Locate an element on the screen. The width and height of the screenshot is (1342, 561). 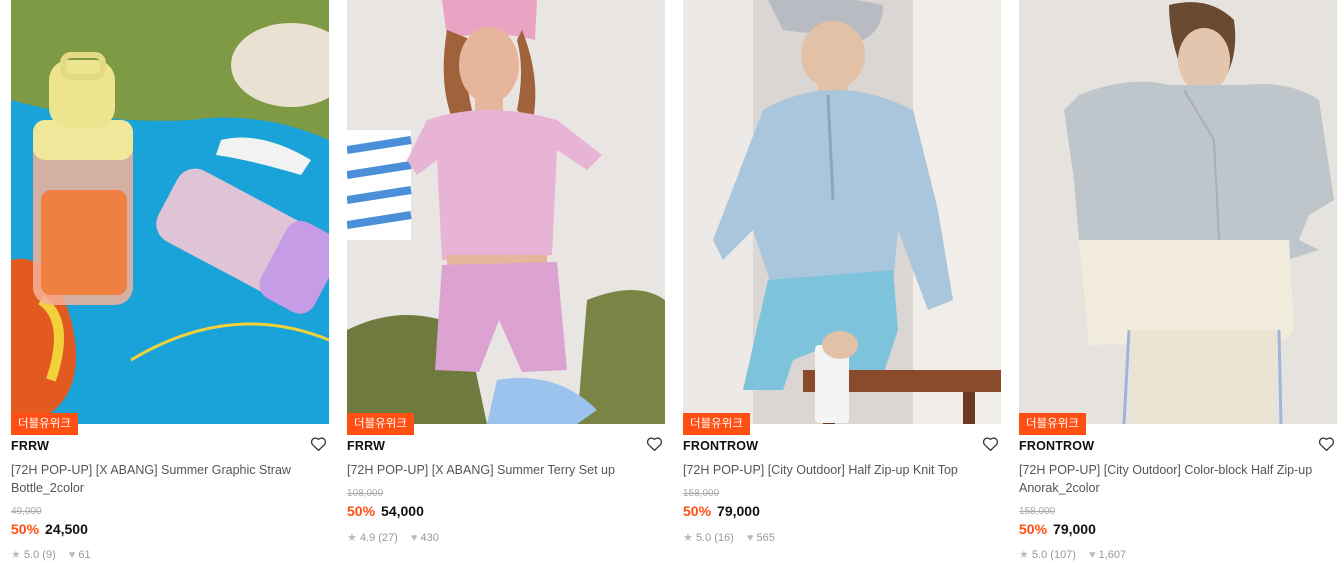
review-meta: ★ 4.9 (27) ♥ 430 is located at coordinates (393, 537).